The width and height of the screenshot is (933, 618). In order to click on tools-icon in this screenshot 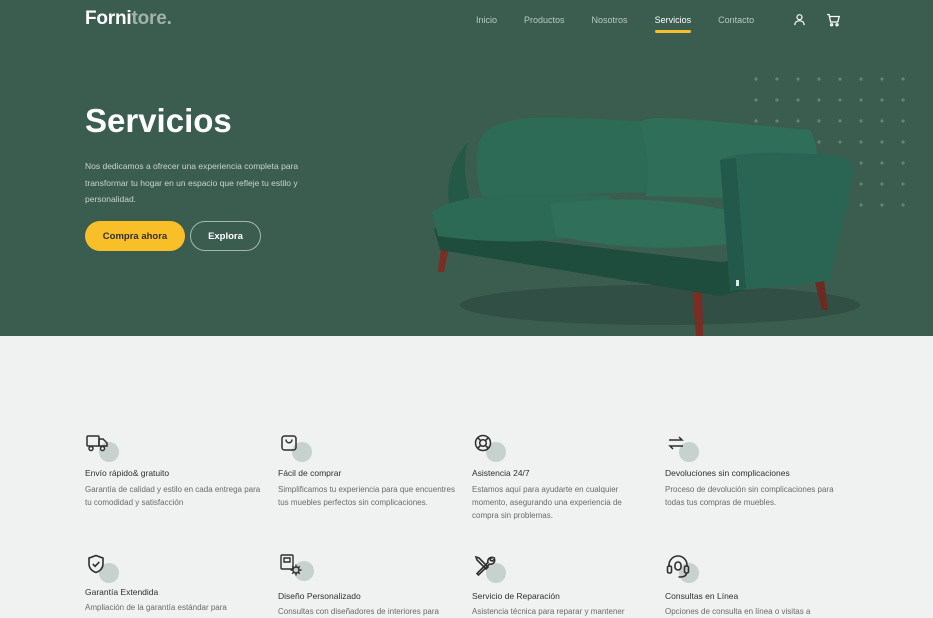, I will do `click(489, 568)`.